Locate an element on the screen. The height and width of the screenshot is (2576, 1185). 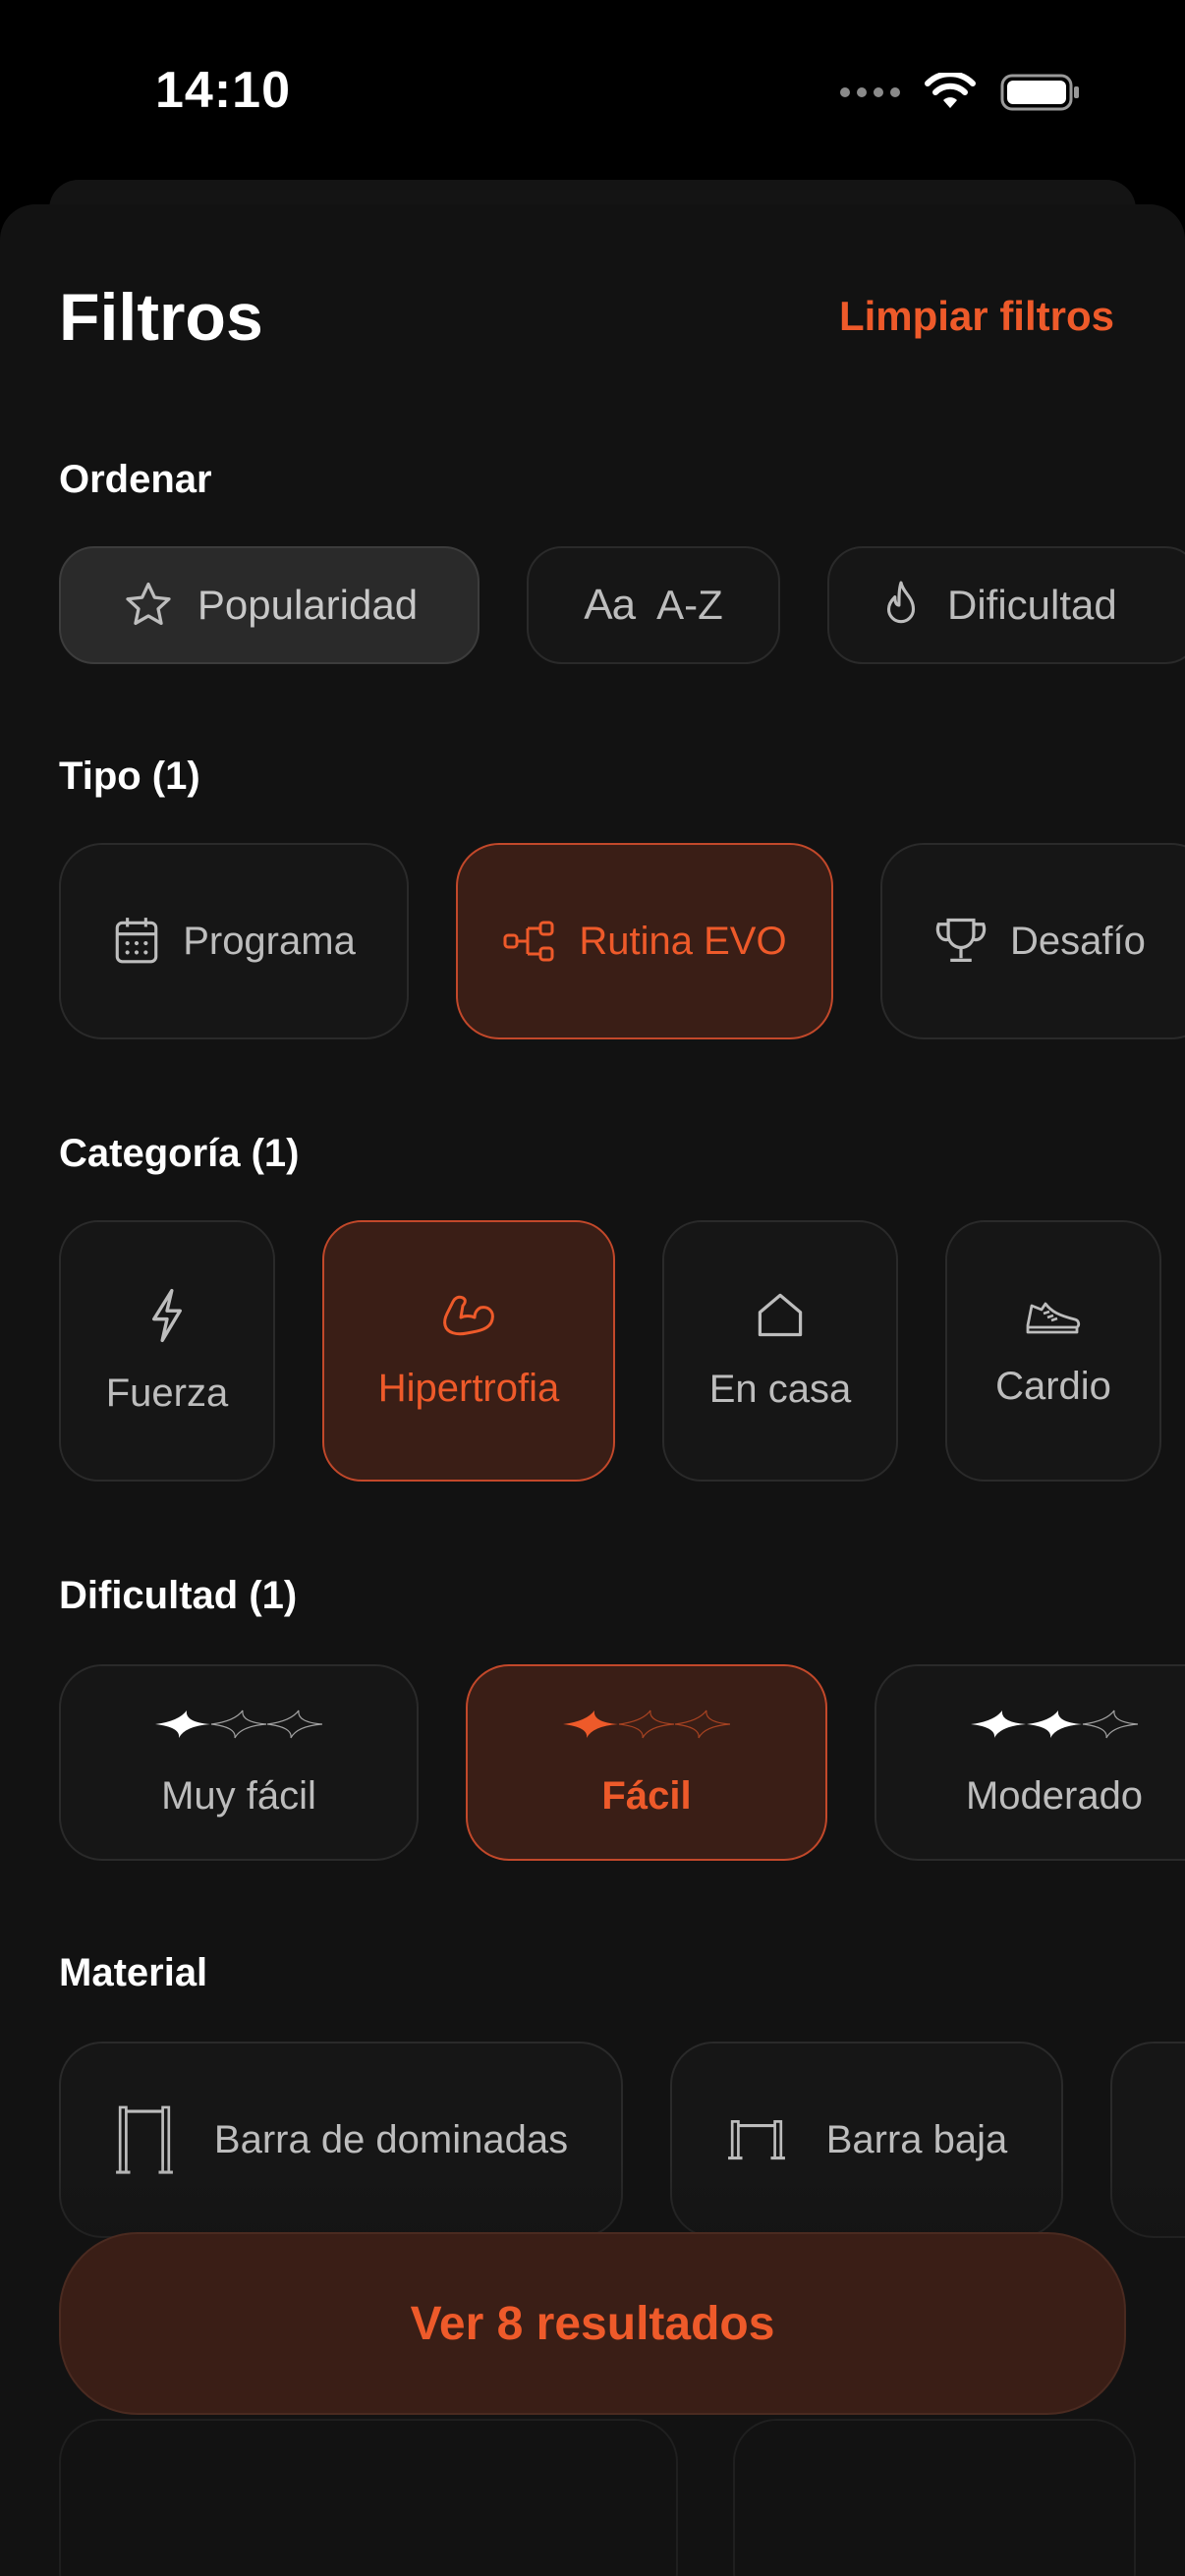
difficulty-options: Muy fácil Fácil Moderado is located at coordinates (622, 1762).